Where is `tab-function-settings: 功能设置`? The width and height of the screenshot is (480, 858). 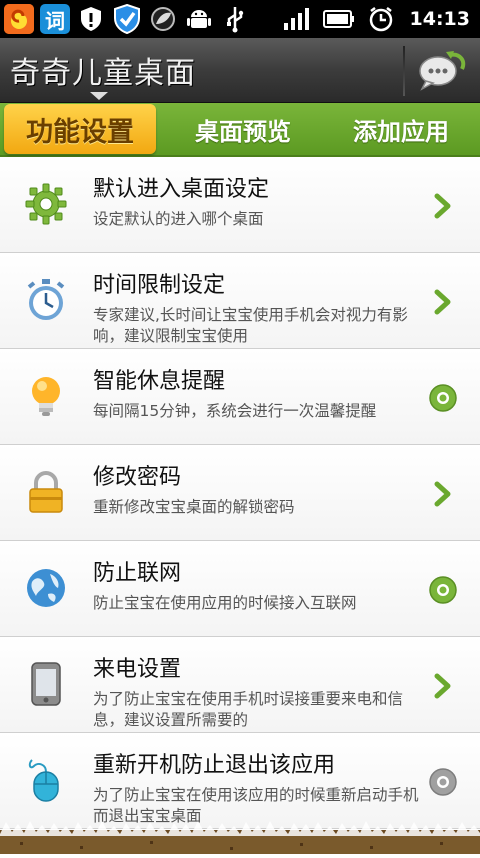 tab-function-settings: 功能设置 is located at coordinates (80, 129).